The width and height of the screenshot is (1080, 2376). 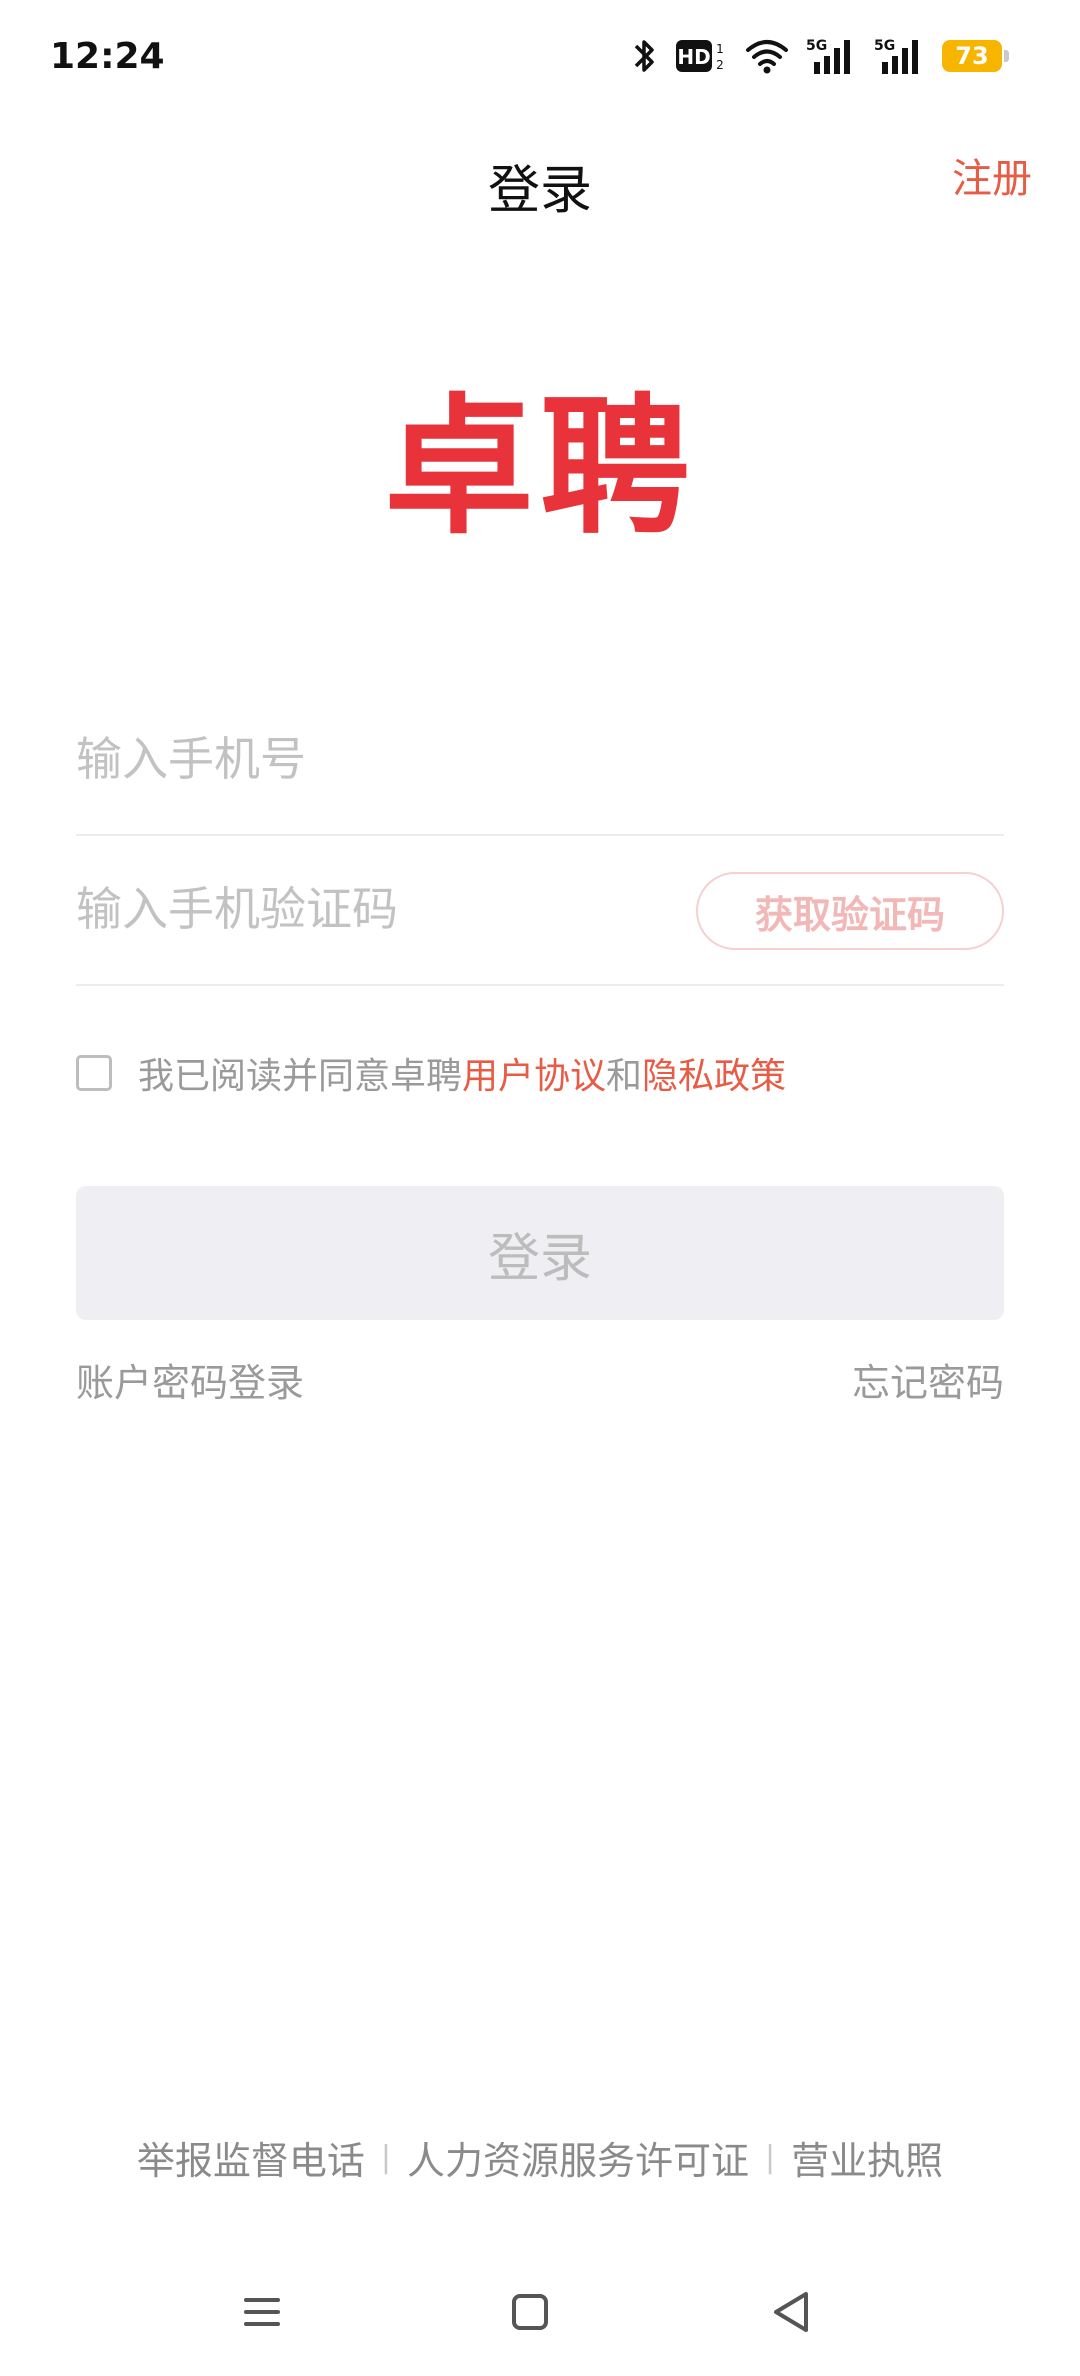 What do you see at coordinates (792, 2312) in the screenshot?
I see `back-icon` at bounding box center [792, 2312].